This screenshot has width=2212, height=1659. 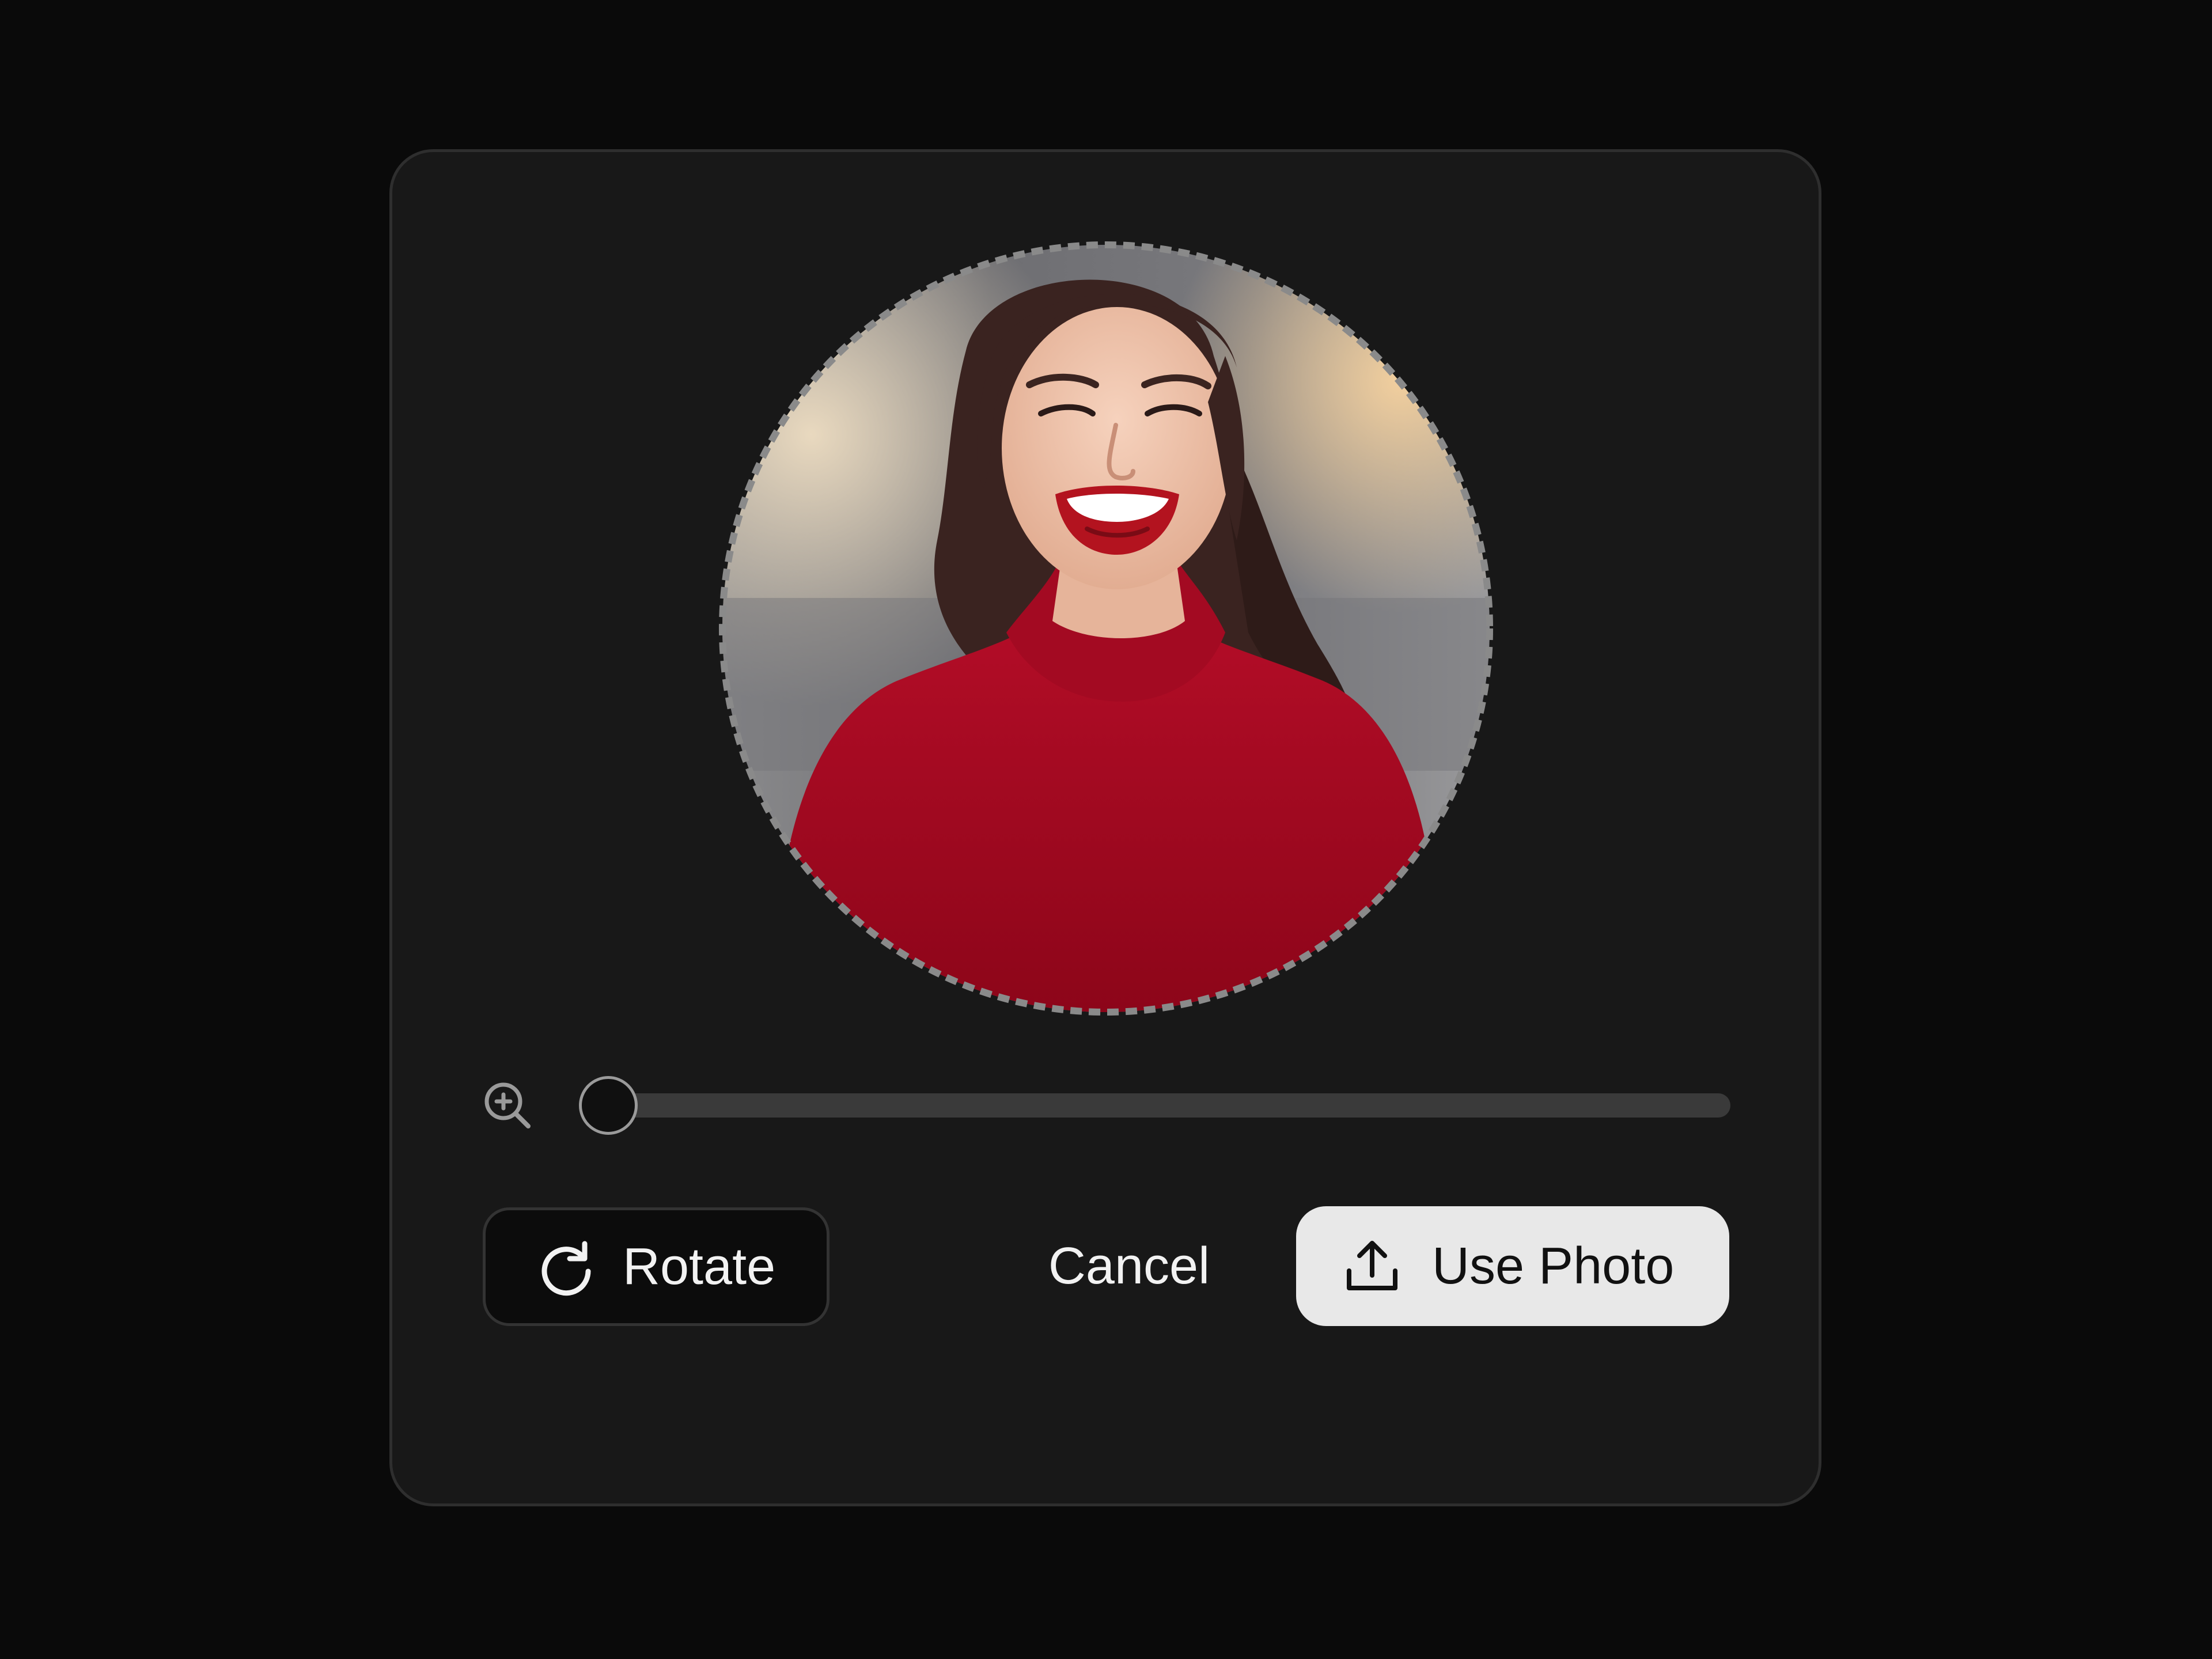 What do you see at coordinates (507, 1105) in the screenshot?
I see `zoom-in-icon` at bounding box center [507, 1105].